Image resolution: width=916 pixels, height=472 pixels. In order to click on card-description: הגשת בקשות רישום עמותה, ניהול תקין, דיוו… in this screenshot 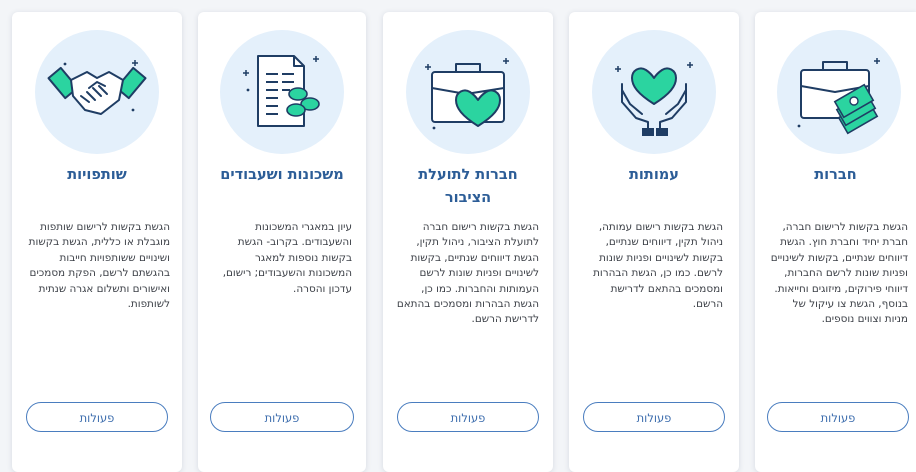, I will do `click(658, 266)`.